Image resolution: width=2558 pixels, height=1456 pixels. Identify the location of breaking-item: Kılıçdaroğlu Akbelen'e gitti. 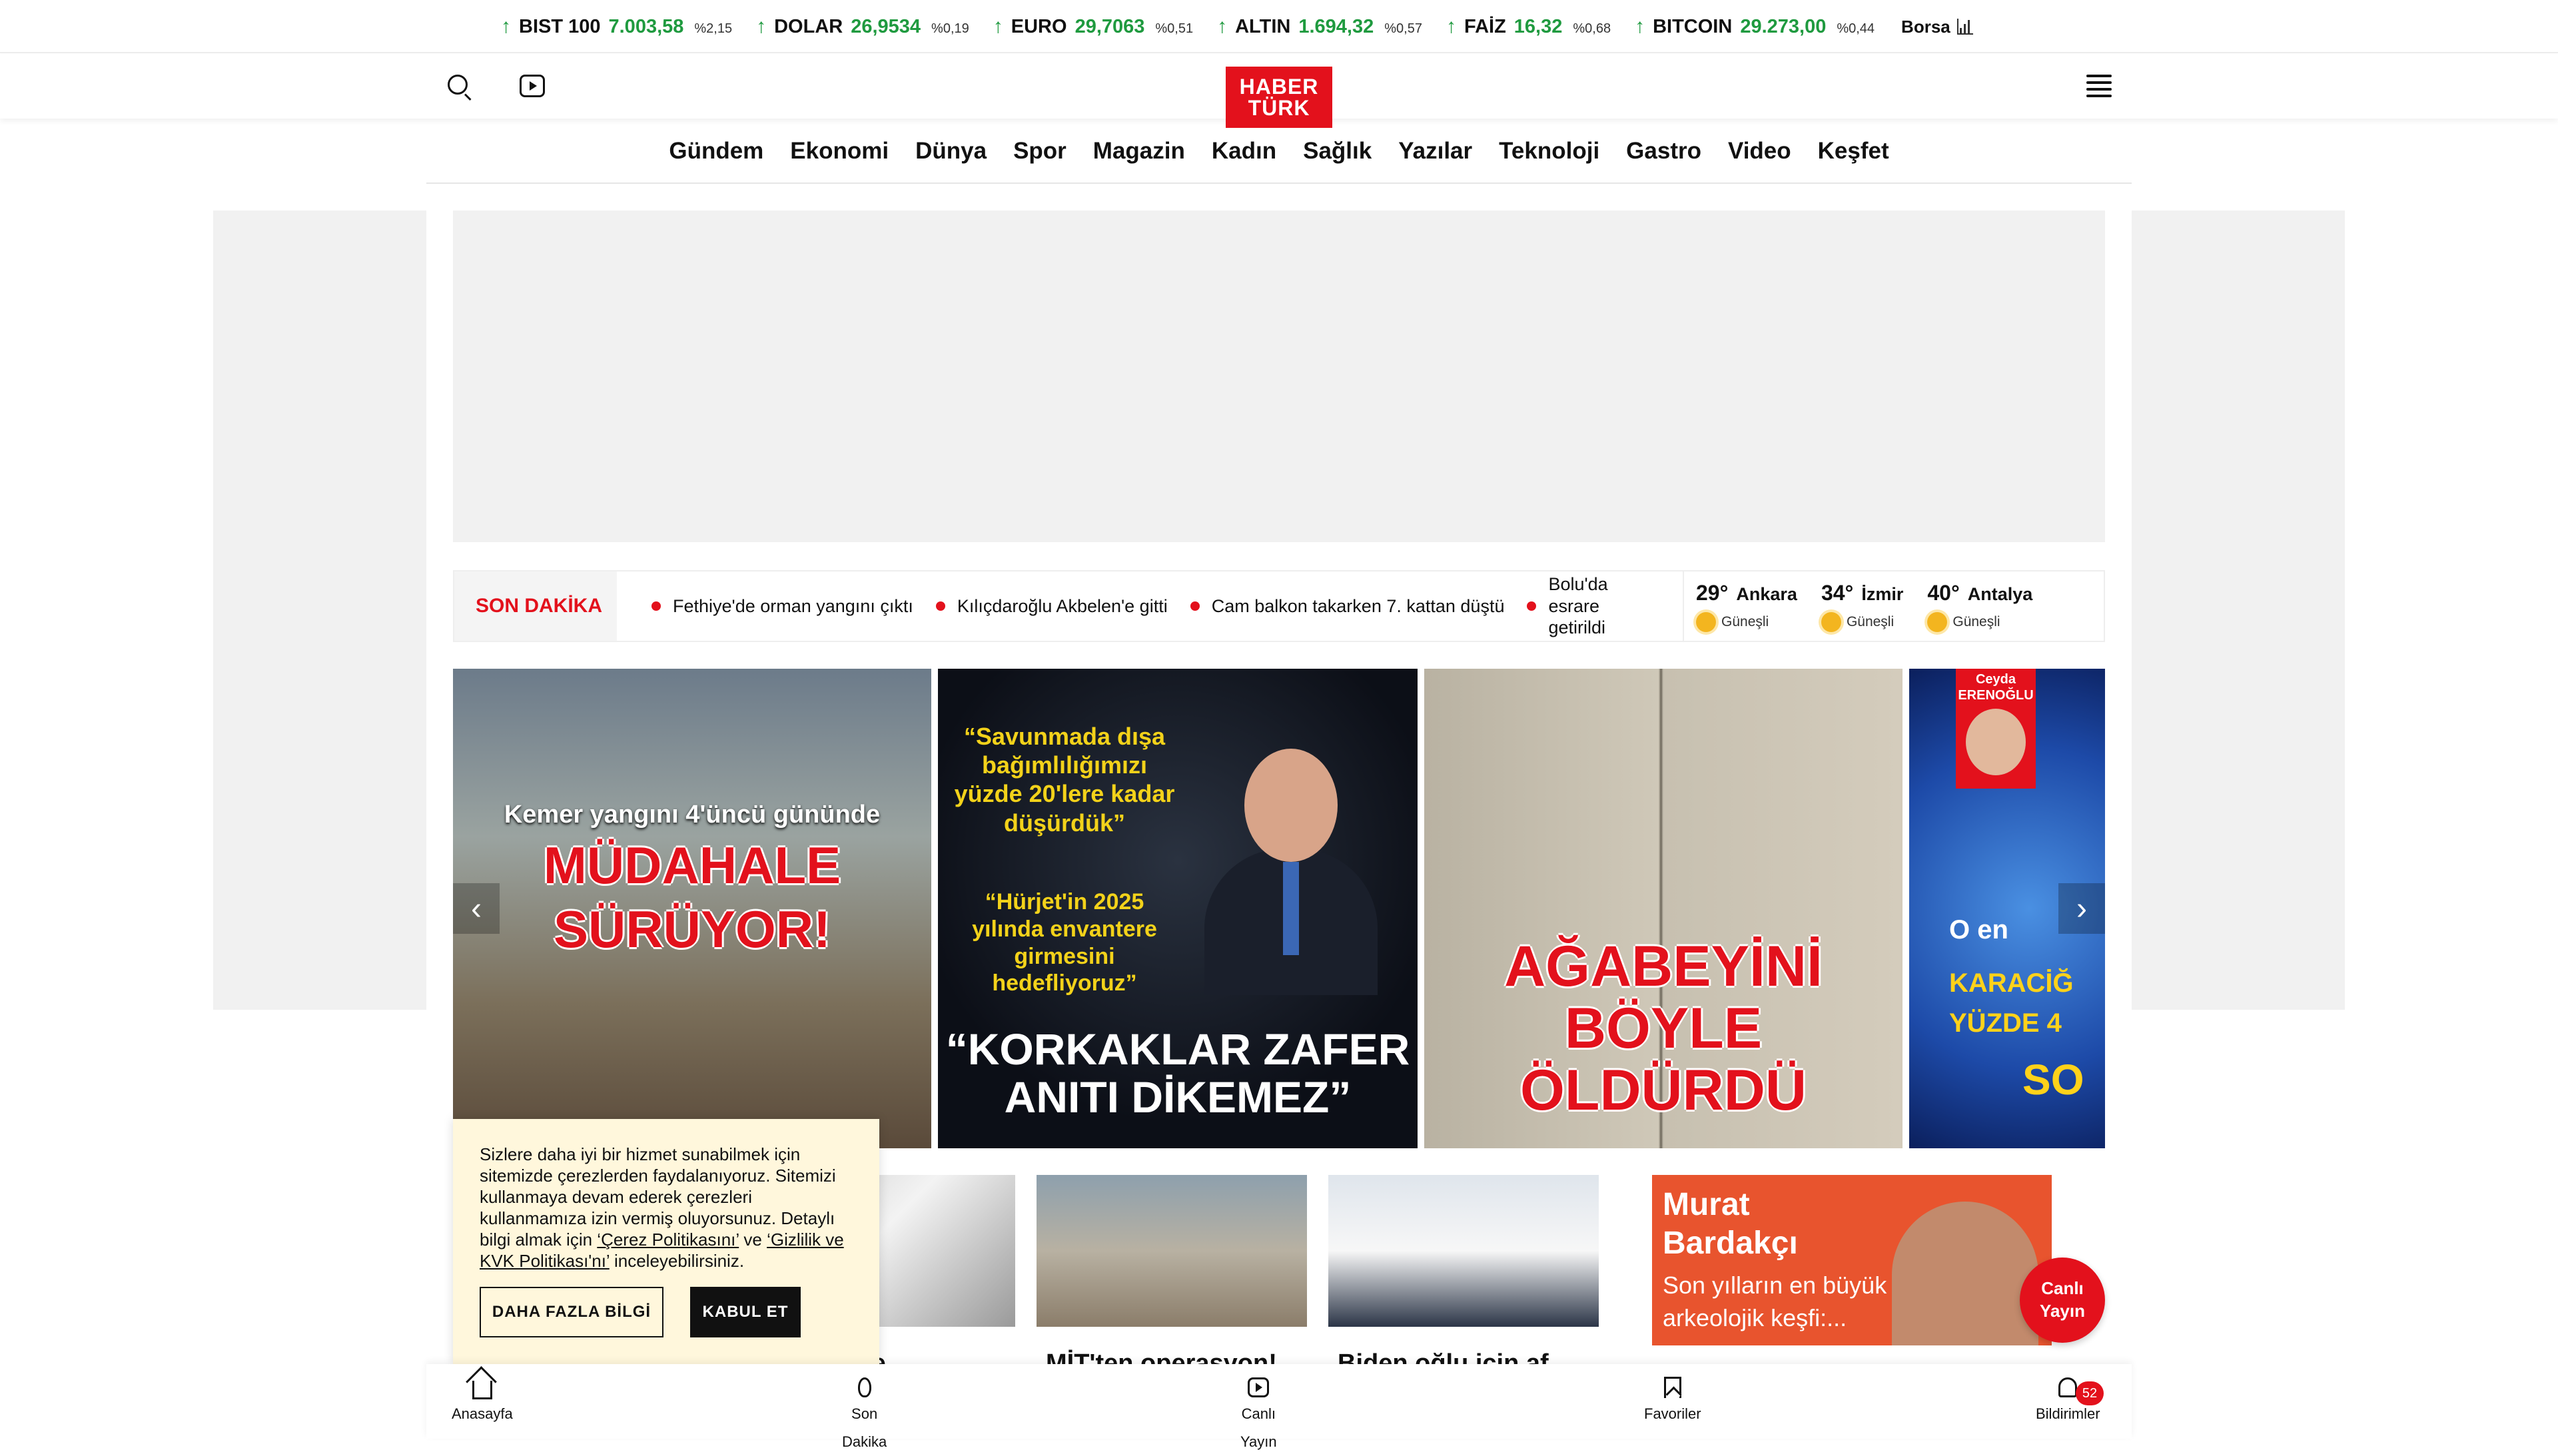
(1051, 606).